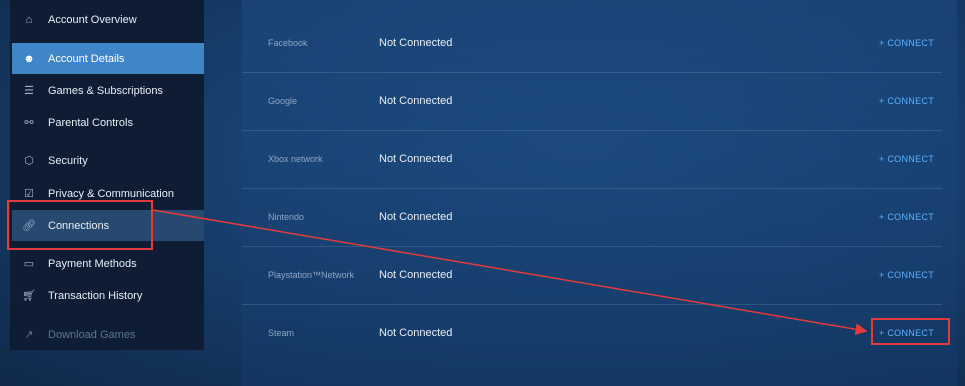 This screenshot has height=386, width=965. I want to click on cart-icon: 🛒︎, so click(29, 296).